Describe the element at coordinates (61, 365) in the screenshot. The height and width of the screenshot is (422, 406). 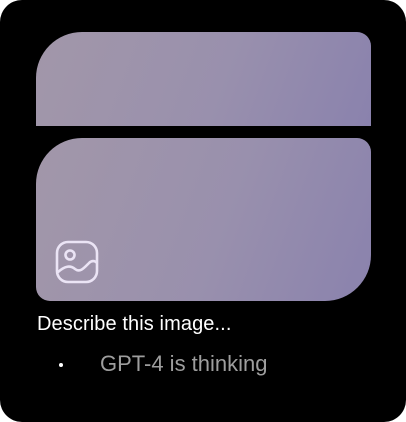
I see `typing-indicator-dot` at that location.